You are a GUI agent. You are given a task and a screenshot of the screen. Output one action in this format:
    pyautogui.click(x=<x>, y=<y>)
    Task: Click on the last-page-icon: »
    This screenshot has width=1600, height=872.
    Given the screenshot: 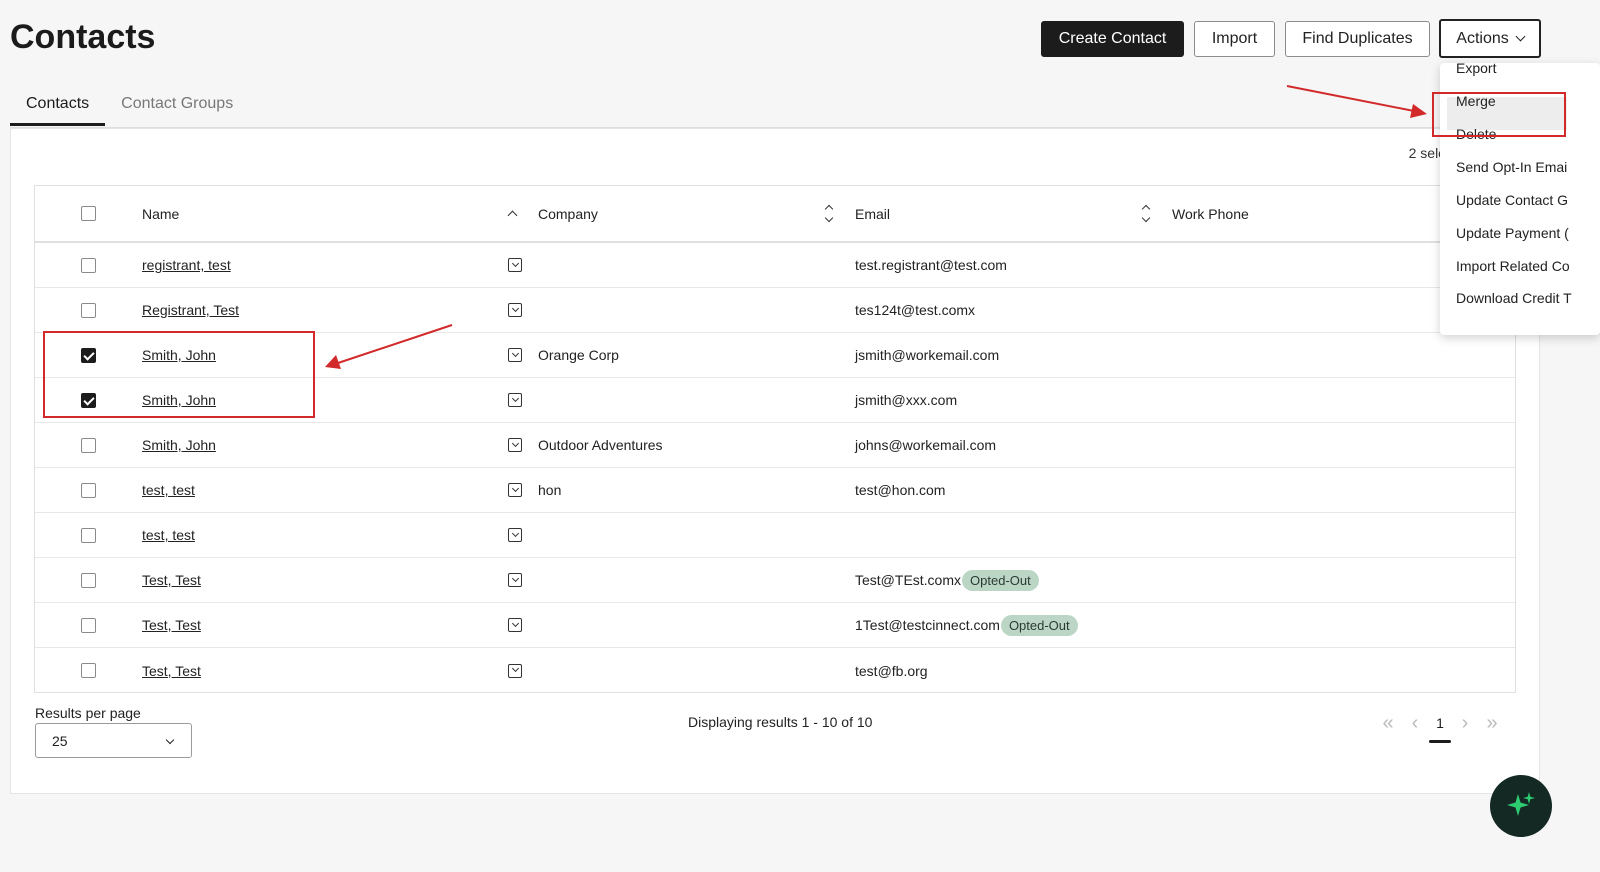 What is the action you would take?
    pyautogui.click(x=1492, y=723)
    